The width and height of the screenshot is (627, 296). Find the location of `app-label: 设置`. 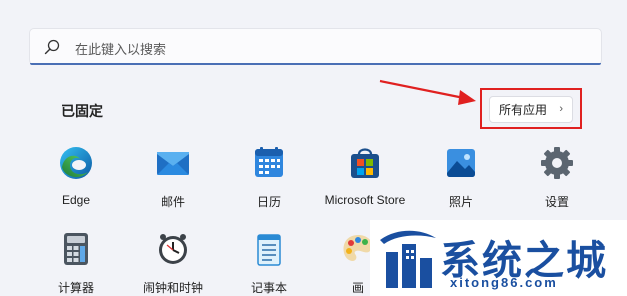

app-label: 设置 is located at coordinates (556, 202).